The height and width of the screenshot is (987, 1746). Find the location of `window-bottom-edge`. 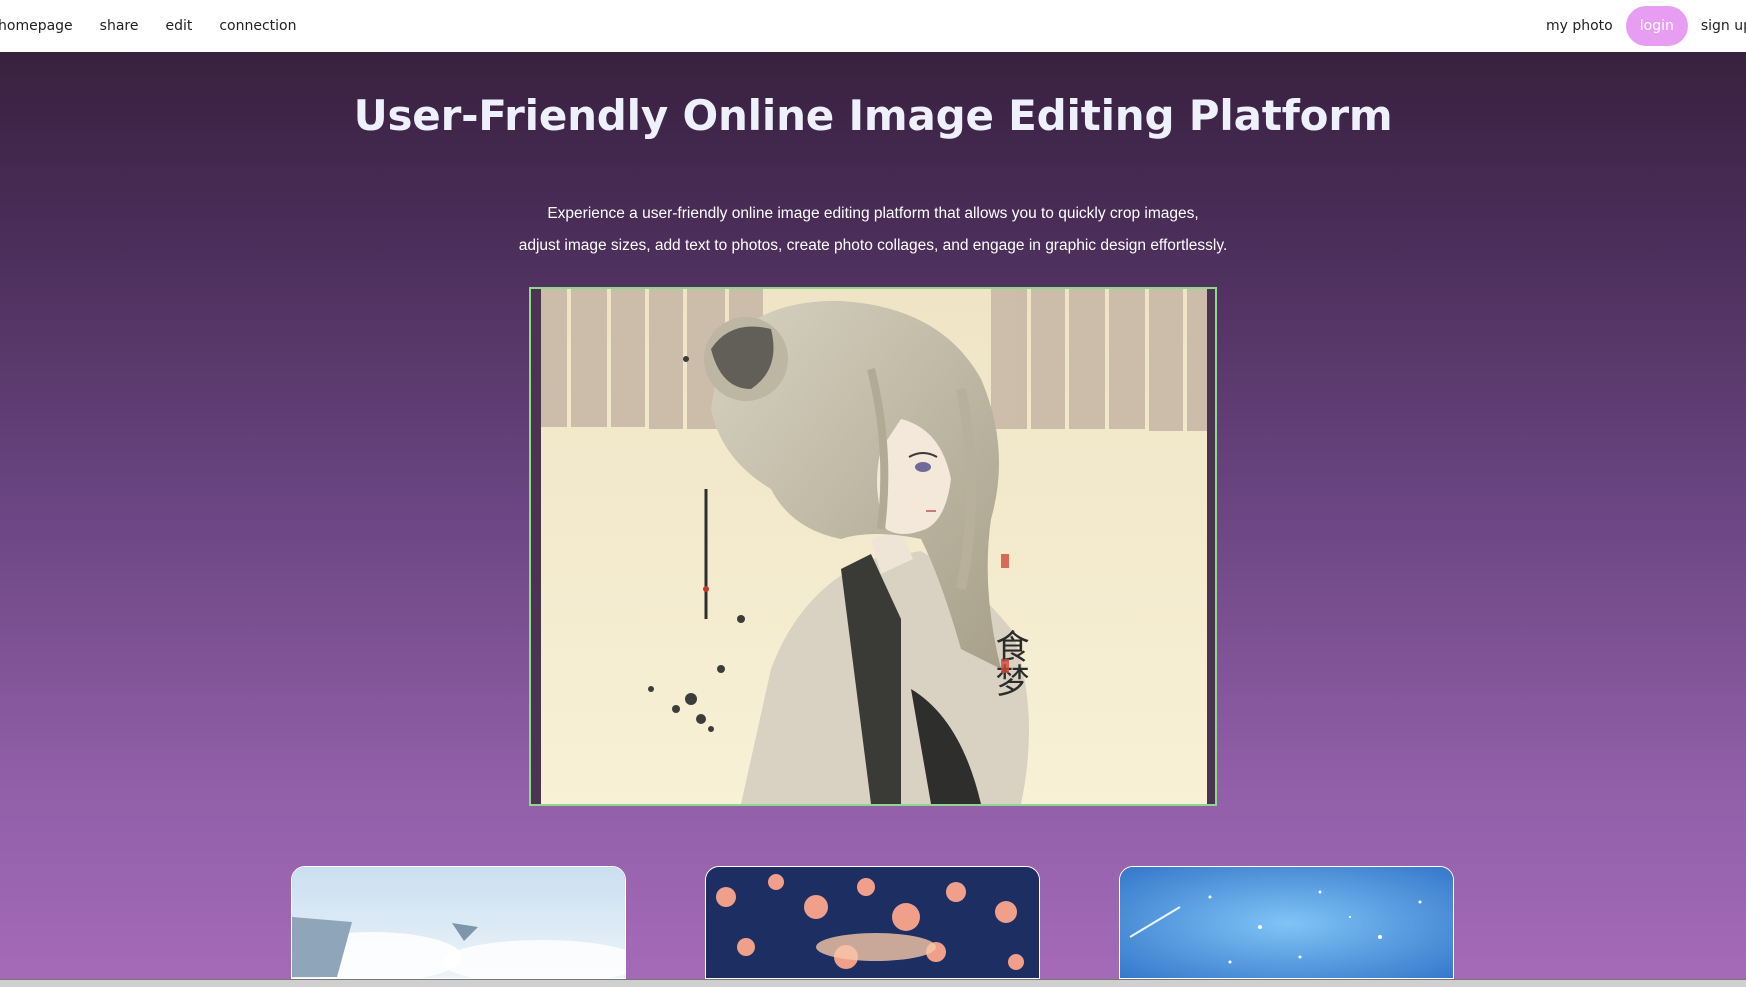

window-bottom-edge is located at coordinates (873, 983).